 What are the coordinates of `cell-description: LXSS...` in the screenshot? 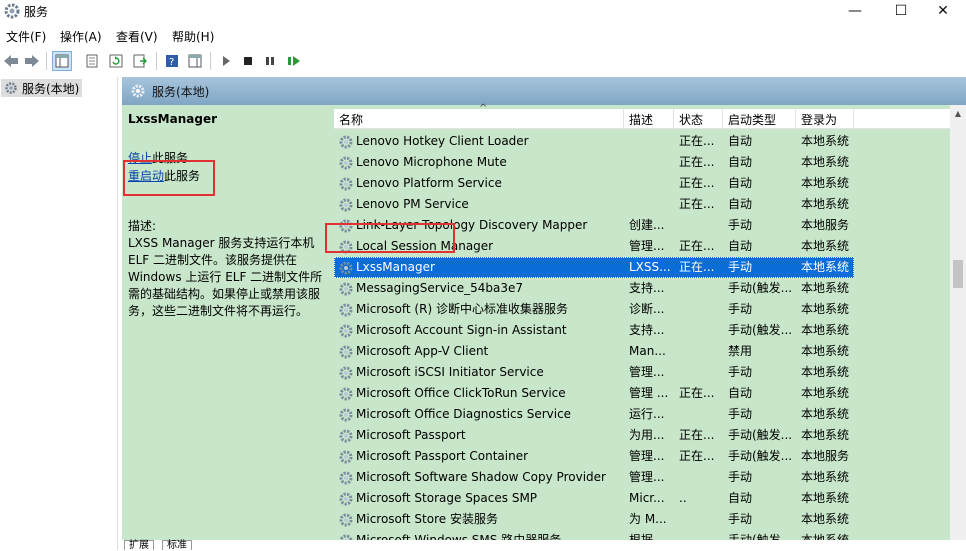 It's located at (650, 267).